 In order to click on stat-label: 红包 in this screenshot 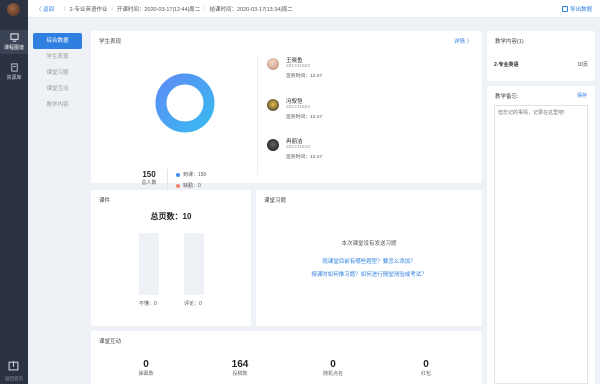, I will do `click(425, 374)`.